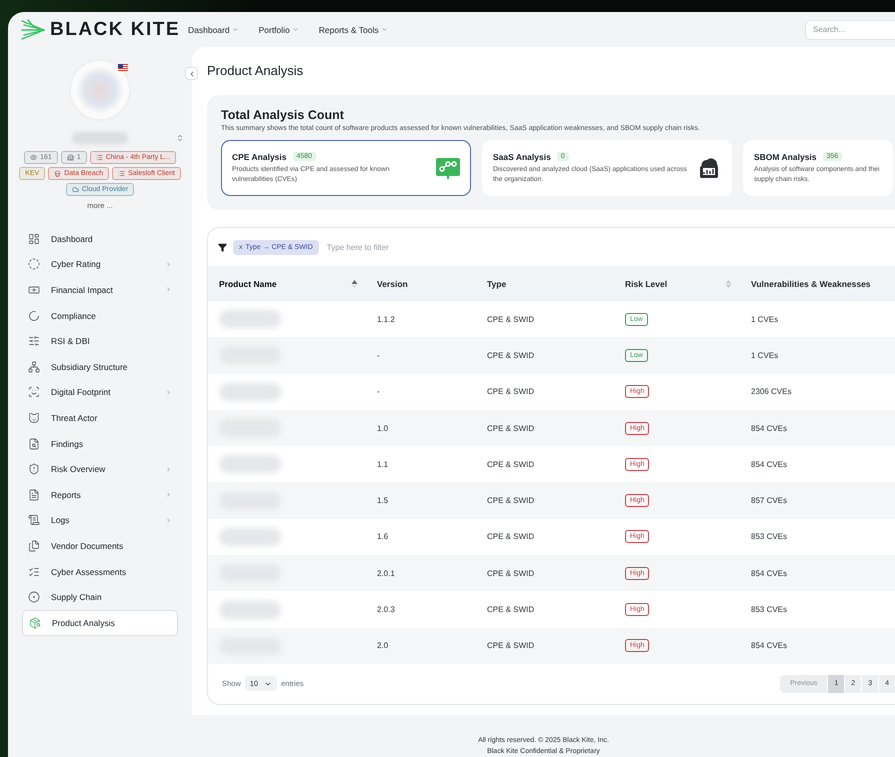 The width and height of the screenshot is (895, 757). Describe the element at coordinates (34, 157) in the screenshot. I see `eye-icon` at that location.